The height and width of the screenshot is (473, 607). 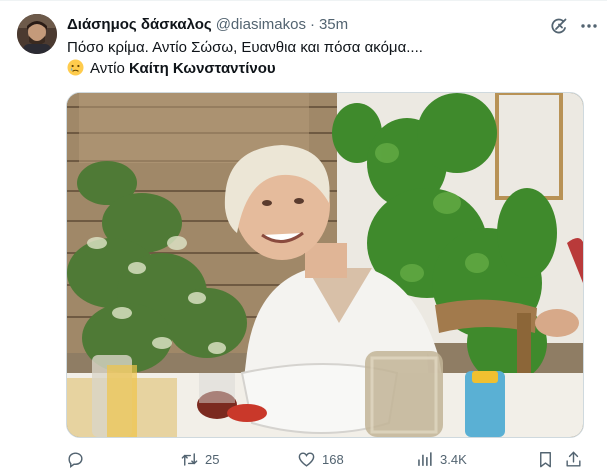 I want to click on more-icon, so click(x=589, y=26).